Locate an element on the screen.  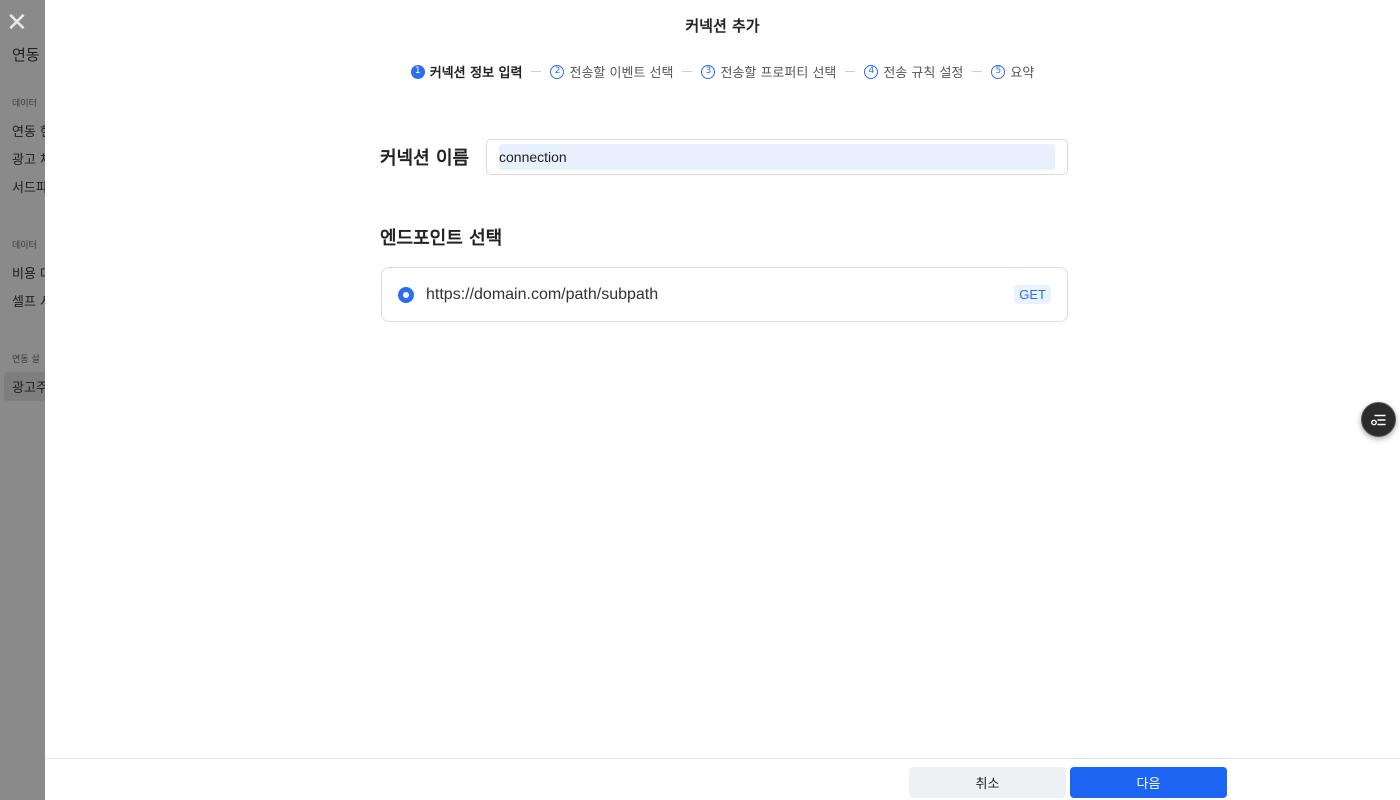
endpoint-radio is located at coordinates (406, 294).